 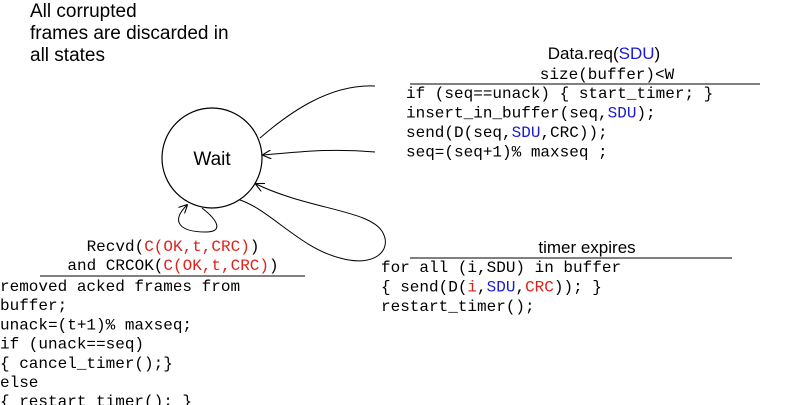 What do you see at coordinates (424, 288) in the screenshot?
I see `text-segment: { send(D(` at bounding box center [424, 288].